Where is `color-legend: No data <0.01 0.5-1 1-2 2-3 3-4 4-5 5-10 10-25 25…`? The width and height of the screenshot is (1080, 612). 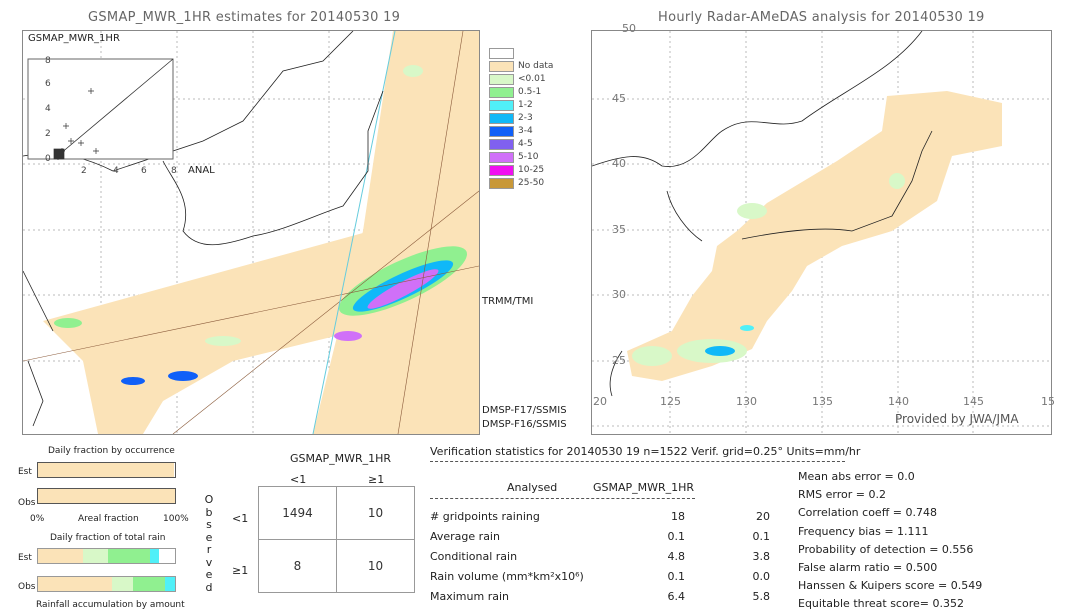
color-legend: No data <0.01 0.5-1 1-2 2-3 3-4 4-5 5-10 10-25 25… is located at coordinates (521, 117).